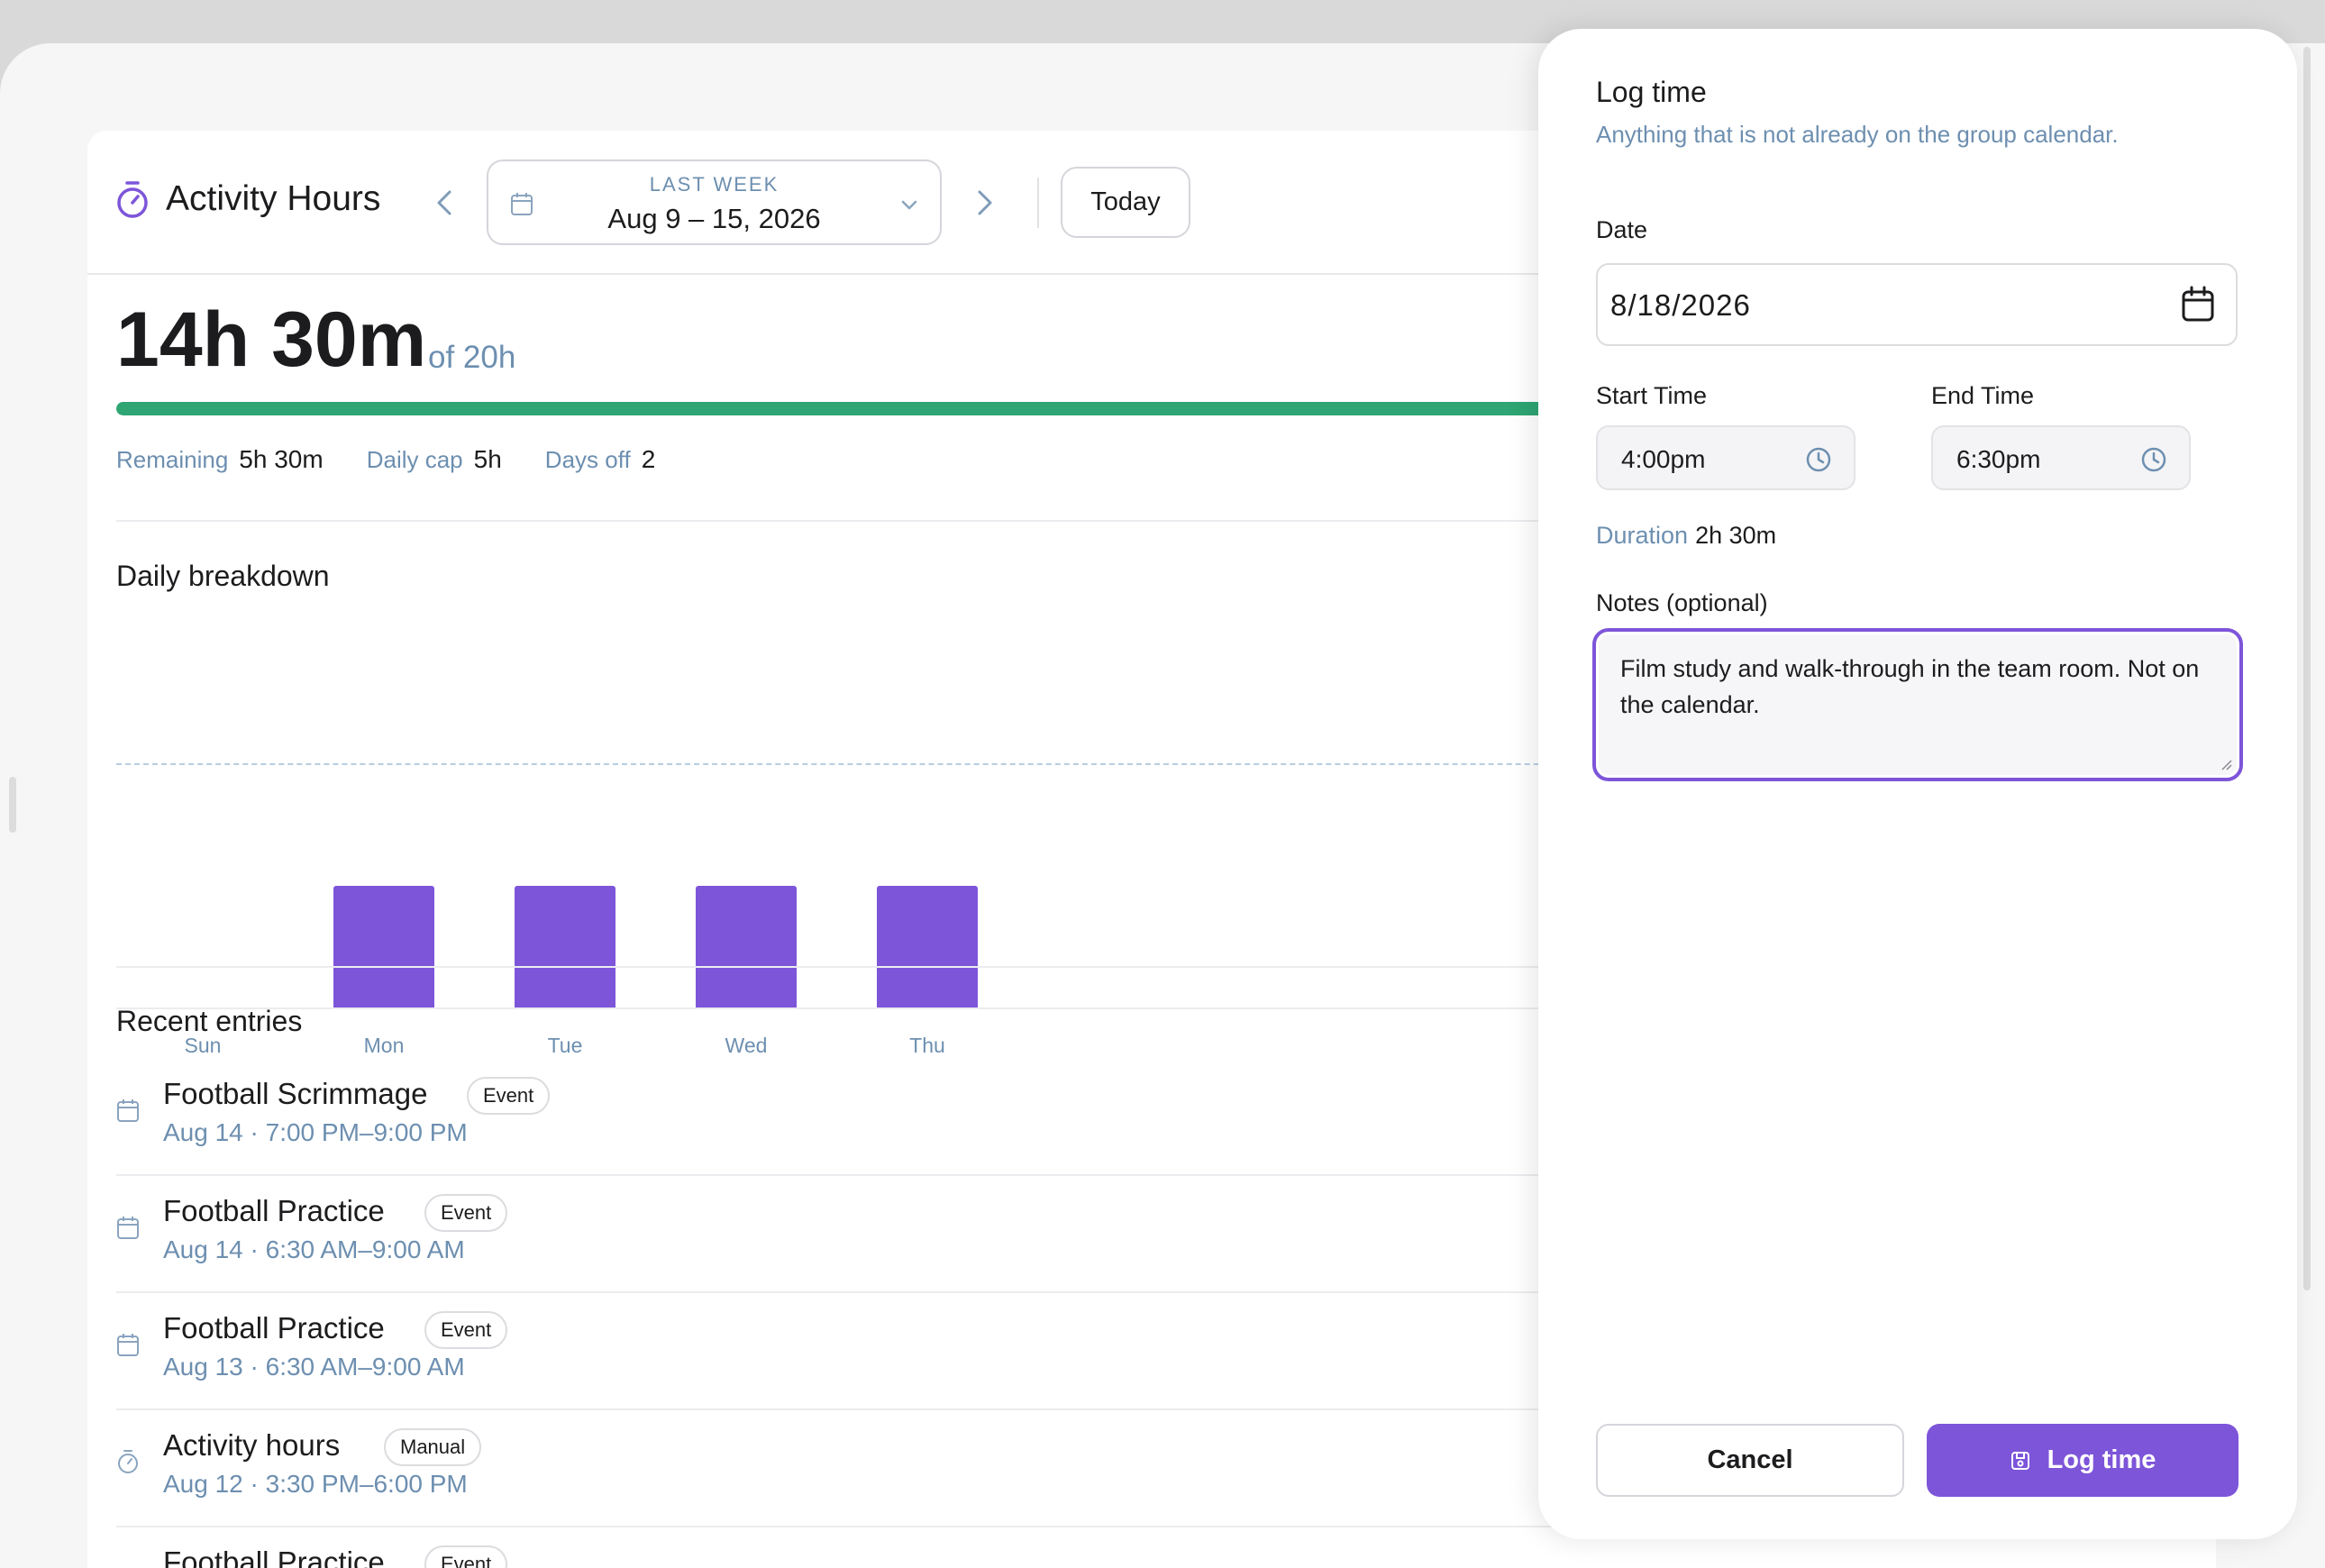 This screenshot has height=1568, width=2325. Describe the element at coordinates (587, 459) in the screenshot. I see `stat-label: Days off` at that location.